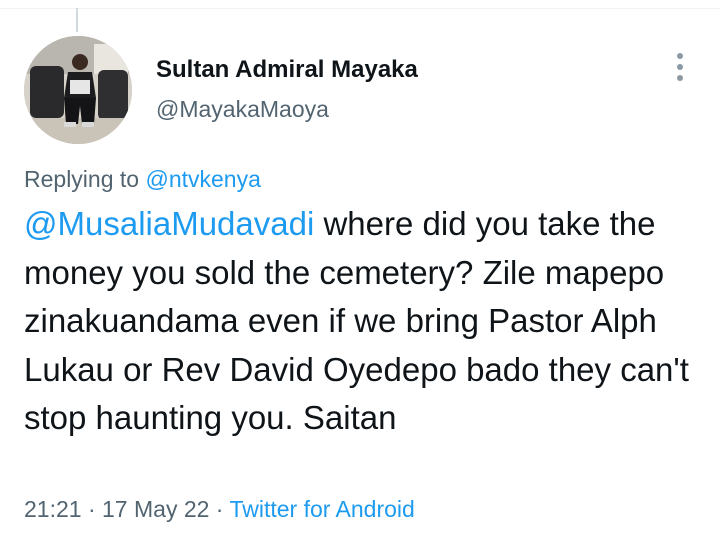 The image size is (720, 534). What do you see at coordinates (77, 20) in the screenshot?
I see `thread-connector-line` at bounding box center [77, 20].